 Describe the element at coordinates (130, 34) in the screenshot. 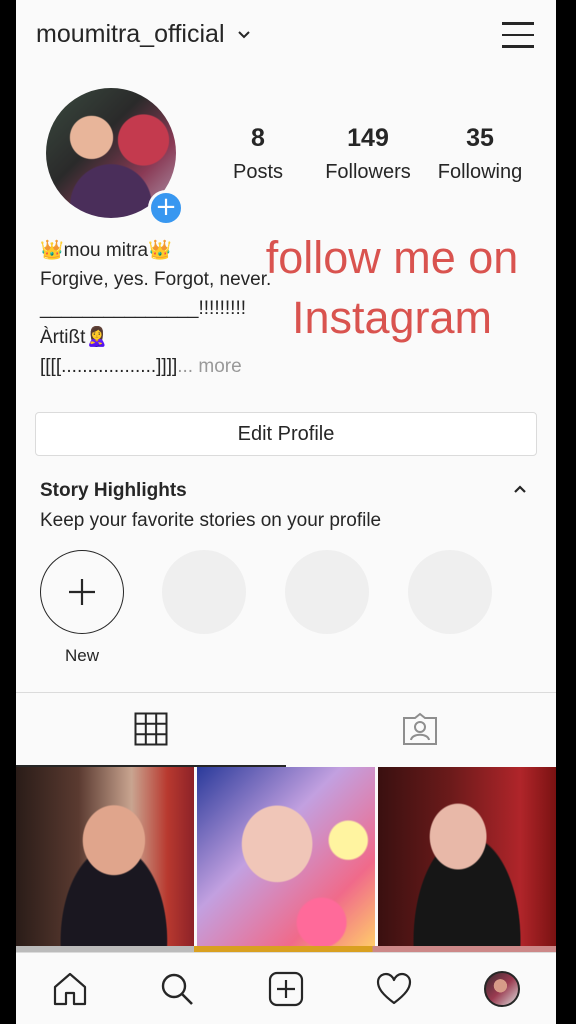

I see `username-label: moumitra_official` at that location.